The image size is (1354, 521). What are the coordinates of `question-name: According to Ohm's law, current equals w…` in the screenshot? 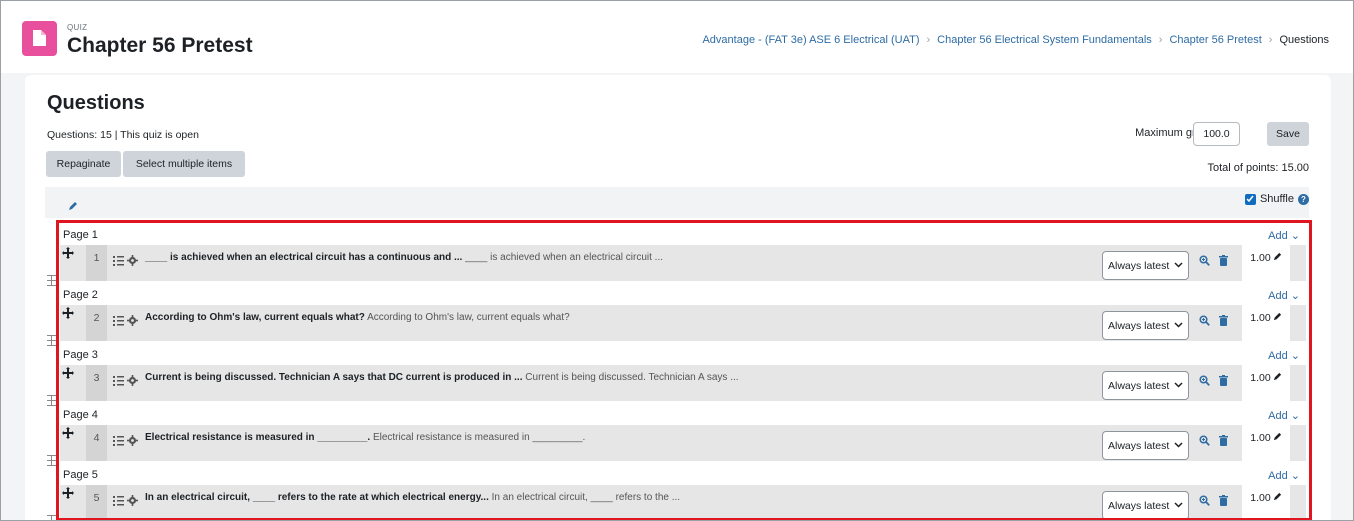 It's located at (255, 317).